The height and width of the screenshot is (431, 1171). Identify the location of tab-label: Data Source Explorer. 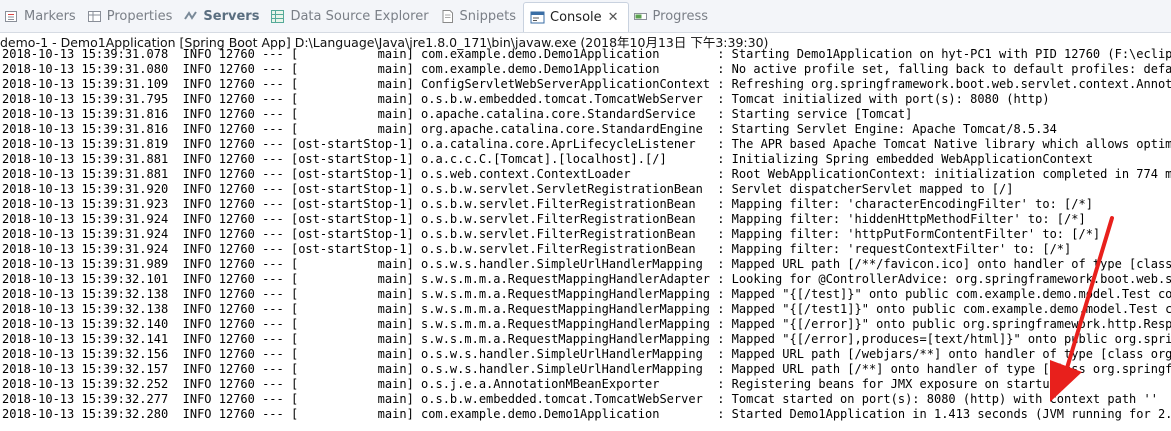
(359, 16).